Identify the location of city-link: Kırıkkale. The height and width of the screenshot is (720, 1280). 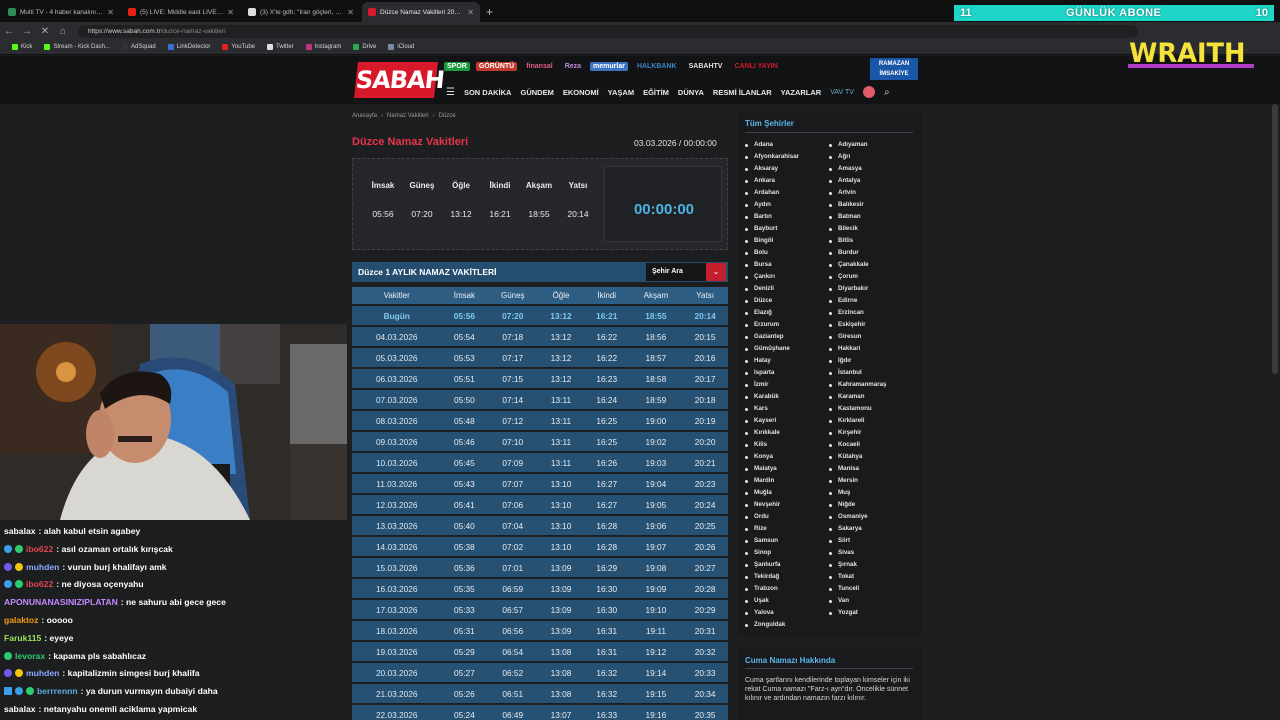
(785, 433).